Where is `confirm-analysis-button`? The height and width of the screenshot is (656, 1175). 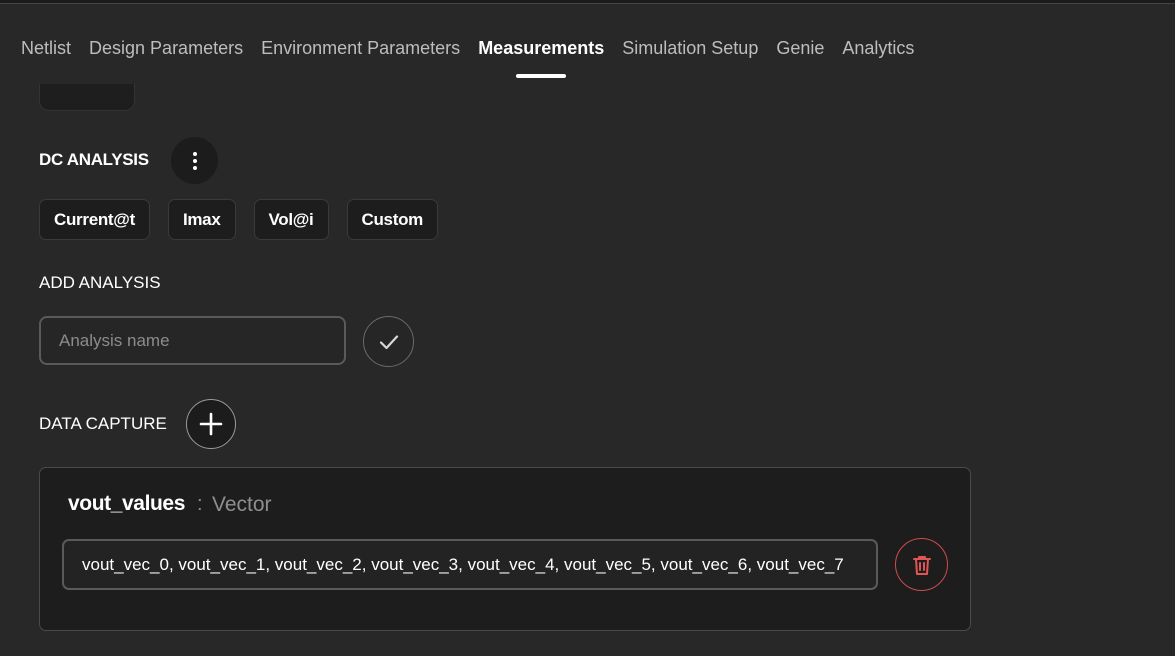
confirm-analysis-button is located at coordinates (388, 341).